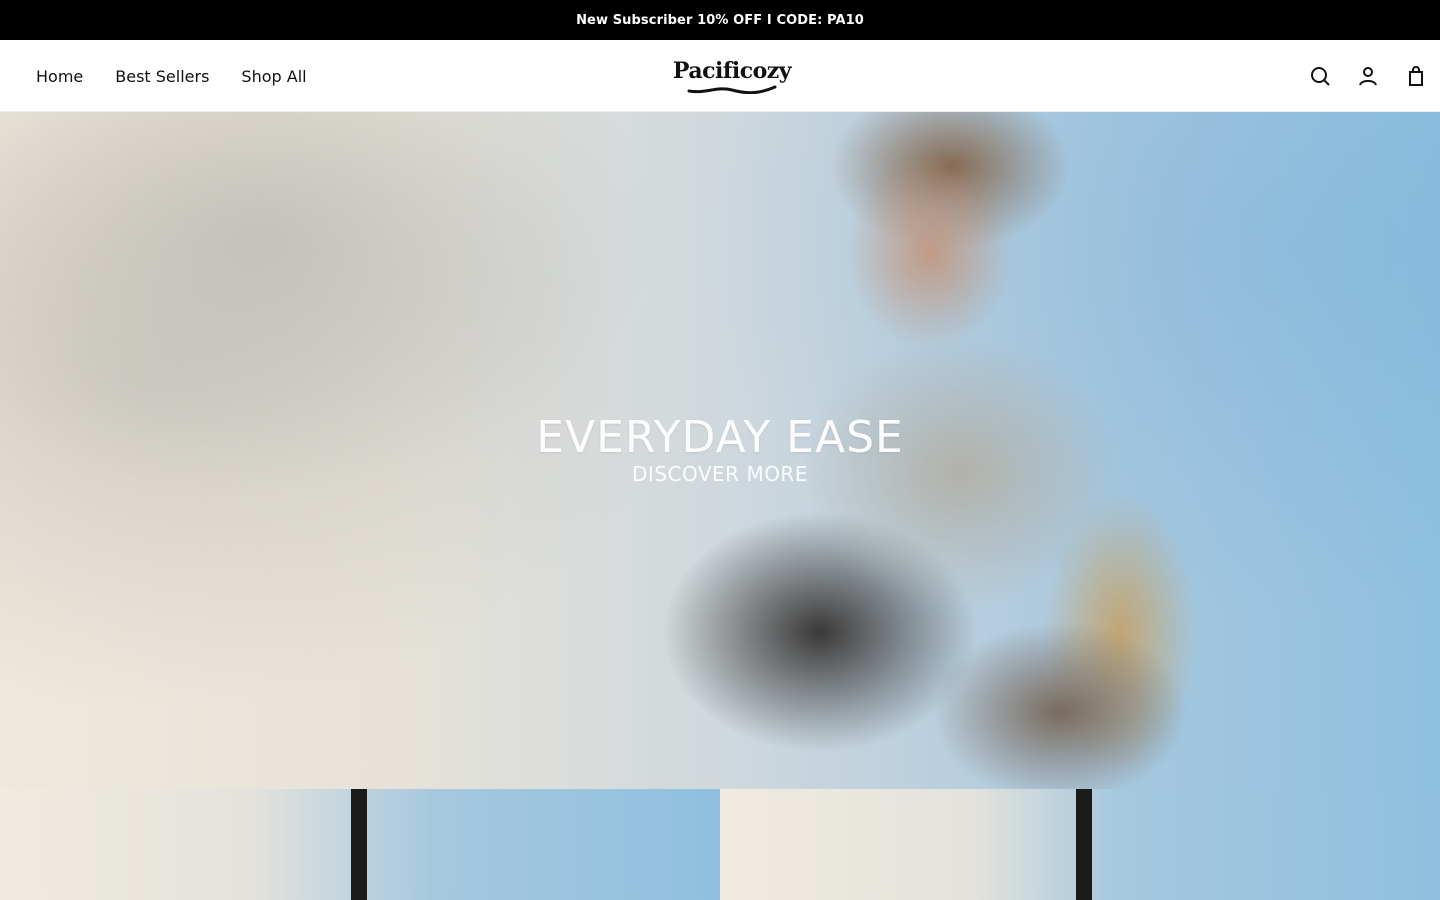 Image resolution: width=1440 pixels, height=900 pixels. I want to click on nav-shop-all: Shop All, so click(273, 76).